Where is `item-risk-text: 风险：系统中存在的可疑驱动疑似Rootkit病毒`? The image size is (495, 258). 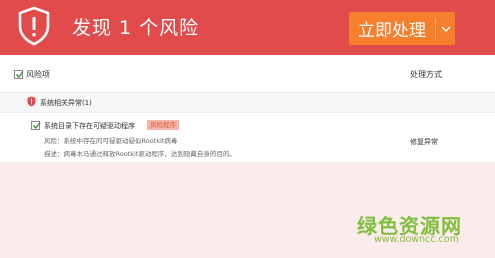
item-risk-text: 风险：系统中存在的可疑驱动疑似Rootkit病毒 is located at coordinates (111, 141).